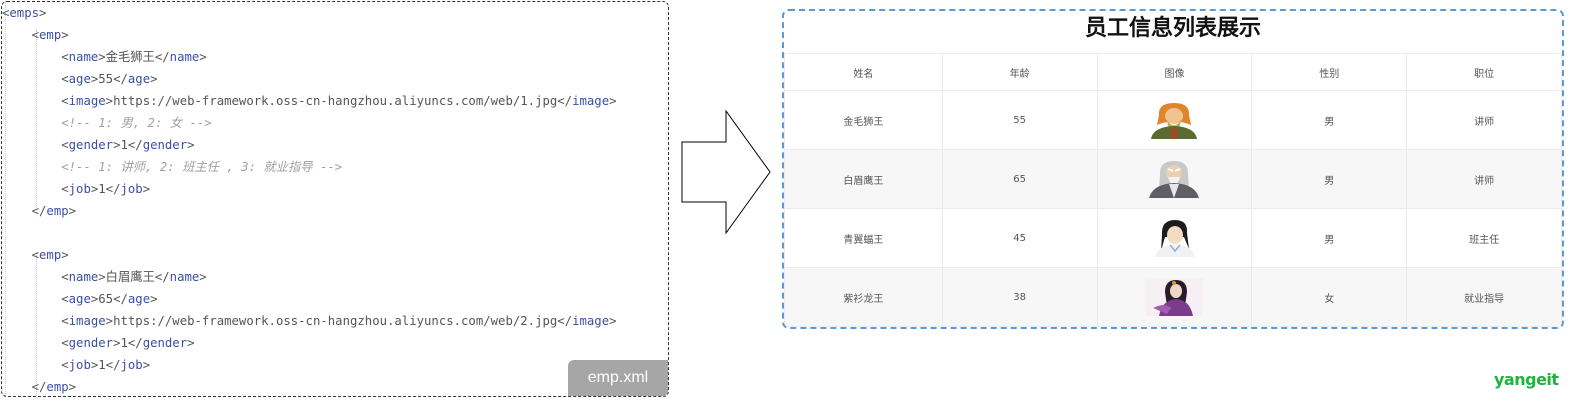  I want to click on column-header-gender: 性别, so click(1329, 72).